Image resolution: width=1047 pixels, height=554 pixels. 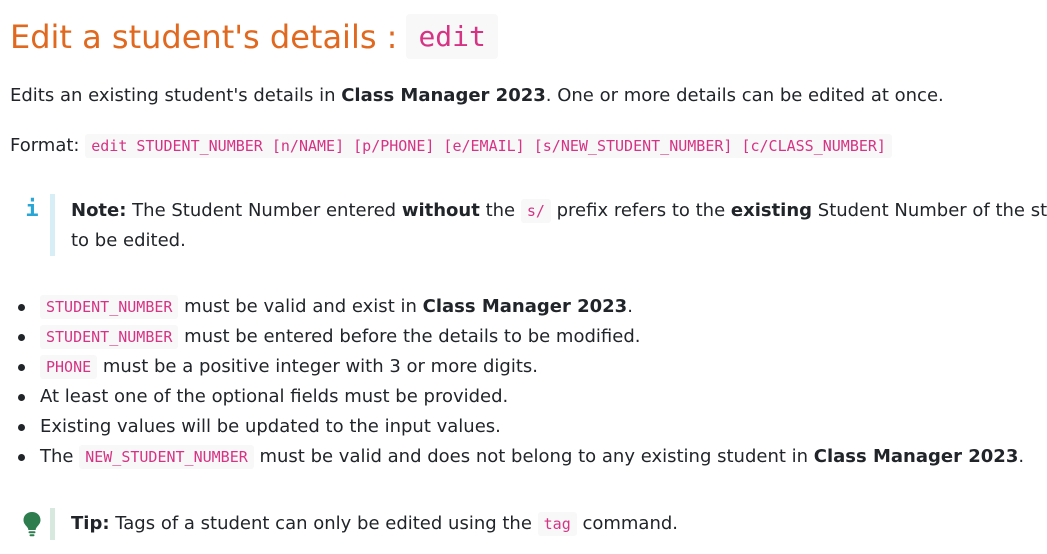 What do you see at coordinates (176, 95) in the screenshot?
I see `description-text: Edits an existing student's details in` at bounding box center [176, 95].